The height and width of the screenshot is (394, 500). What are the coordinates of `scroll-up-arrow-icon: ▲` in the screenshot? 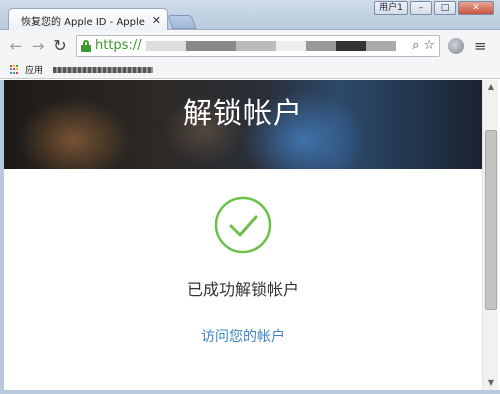 It's located at (491, 87).